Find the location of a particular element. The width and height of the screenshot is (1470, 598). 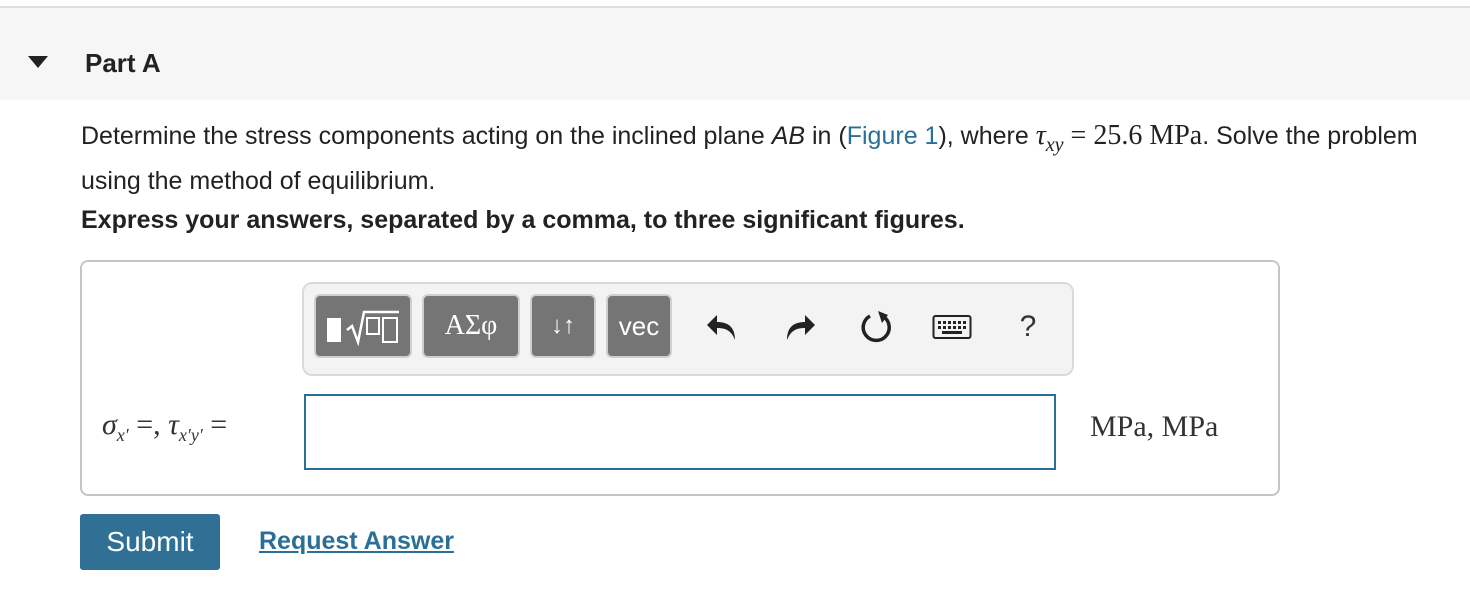

tau-prime-subscript: x′y′ is located at coordinates (190, 435).